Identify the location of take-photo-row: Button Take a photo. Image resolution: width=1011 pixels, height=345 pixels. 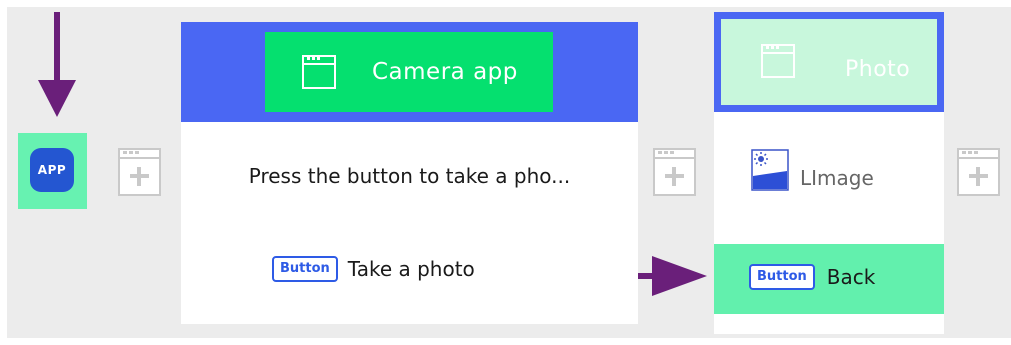
(373, 269).